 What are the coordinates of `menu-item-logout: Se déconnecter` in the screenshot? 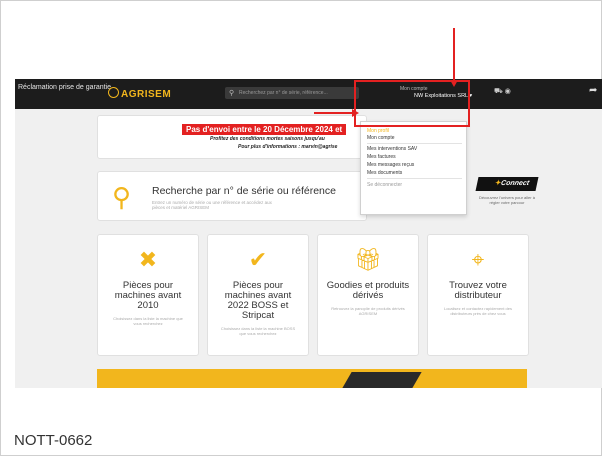 It's located at (384, 185).